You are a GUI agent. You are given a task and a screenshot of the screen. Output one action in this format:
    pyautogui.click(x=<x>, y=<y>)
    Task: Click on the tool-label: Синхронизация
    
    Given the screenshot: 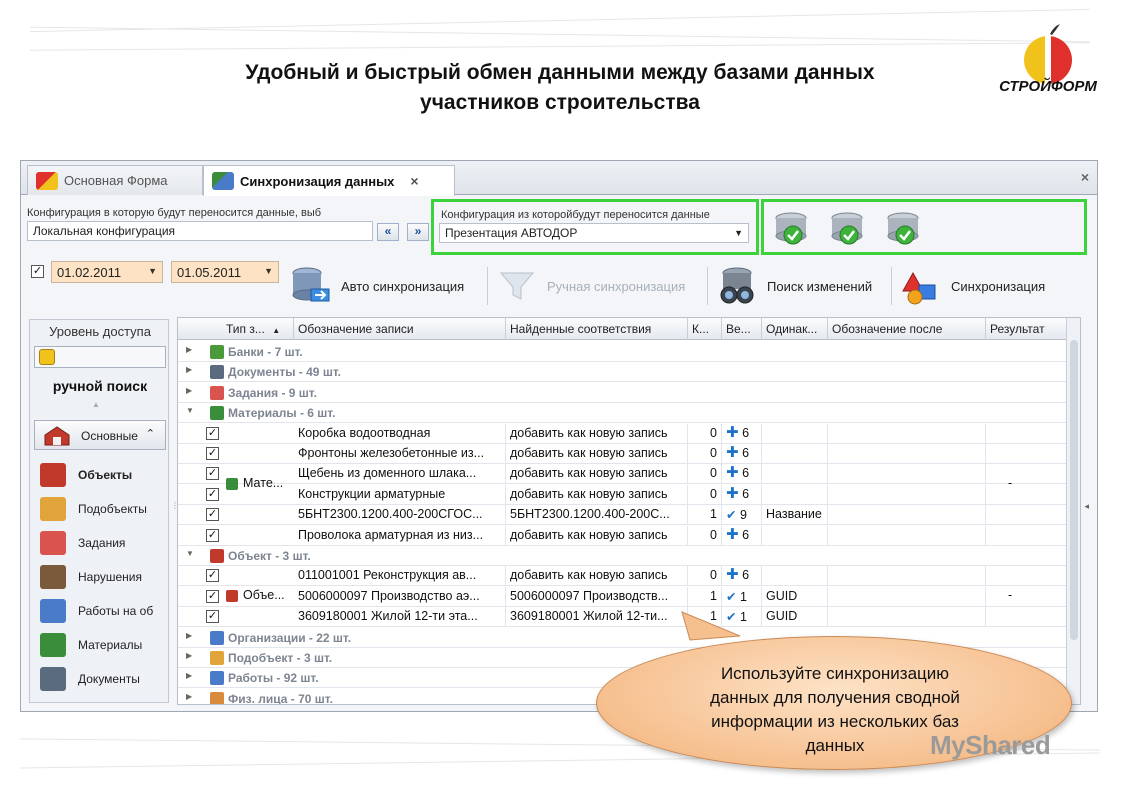 What is the action you would take?
    pyautogui.click(x=998, y=286)
    